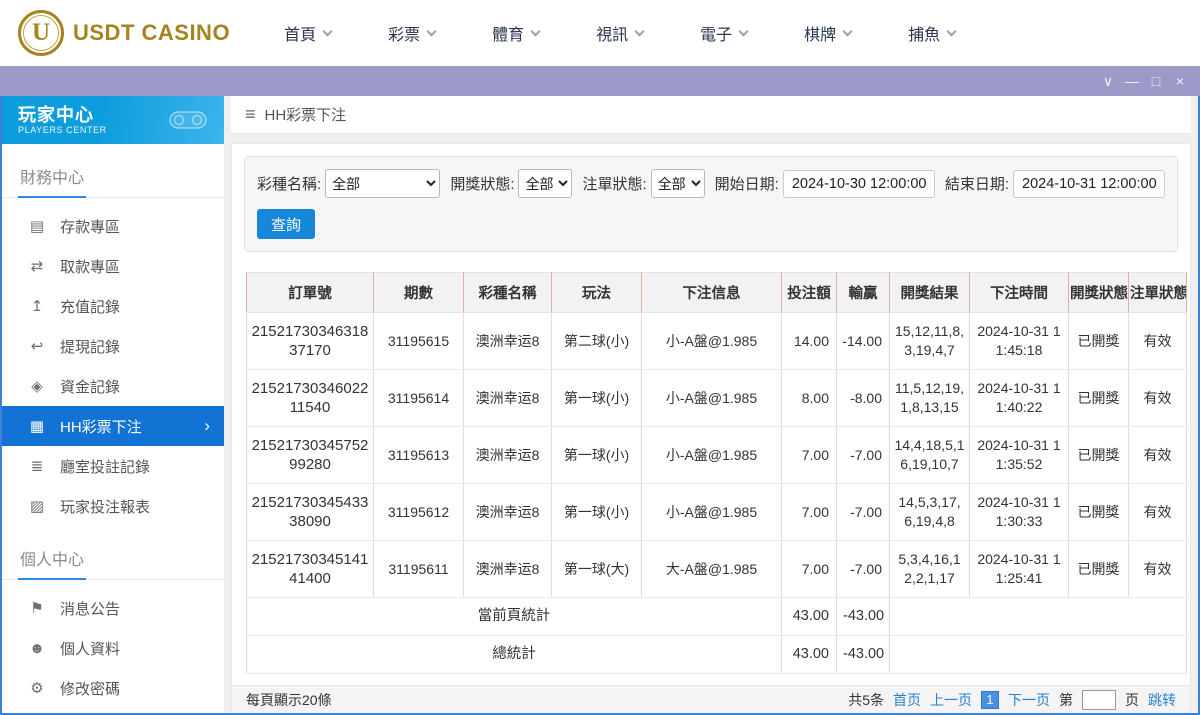  I want to click on sidebar-item-withdraw: ⇄ 取款專區, so click(113, 266).